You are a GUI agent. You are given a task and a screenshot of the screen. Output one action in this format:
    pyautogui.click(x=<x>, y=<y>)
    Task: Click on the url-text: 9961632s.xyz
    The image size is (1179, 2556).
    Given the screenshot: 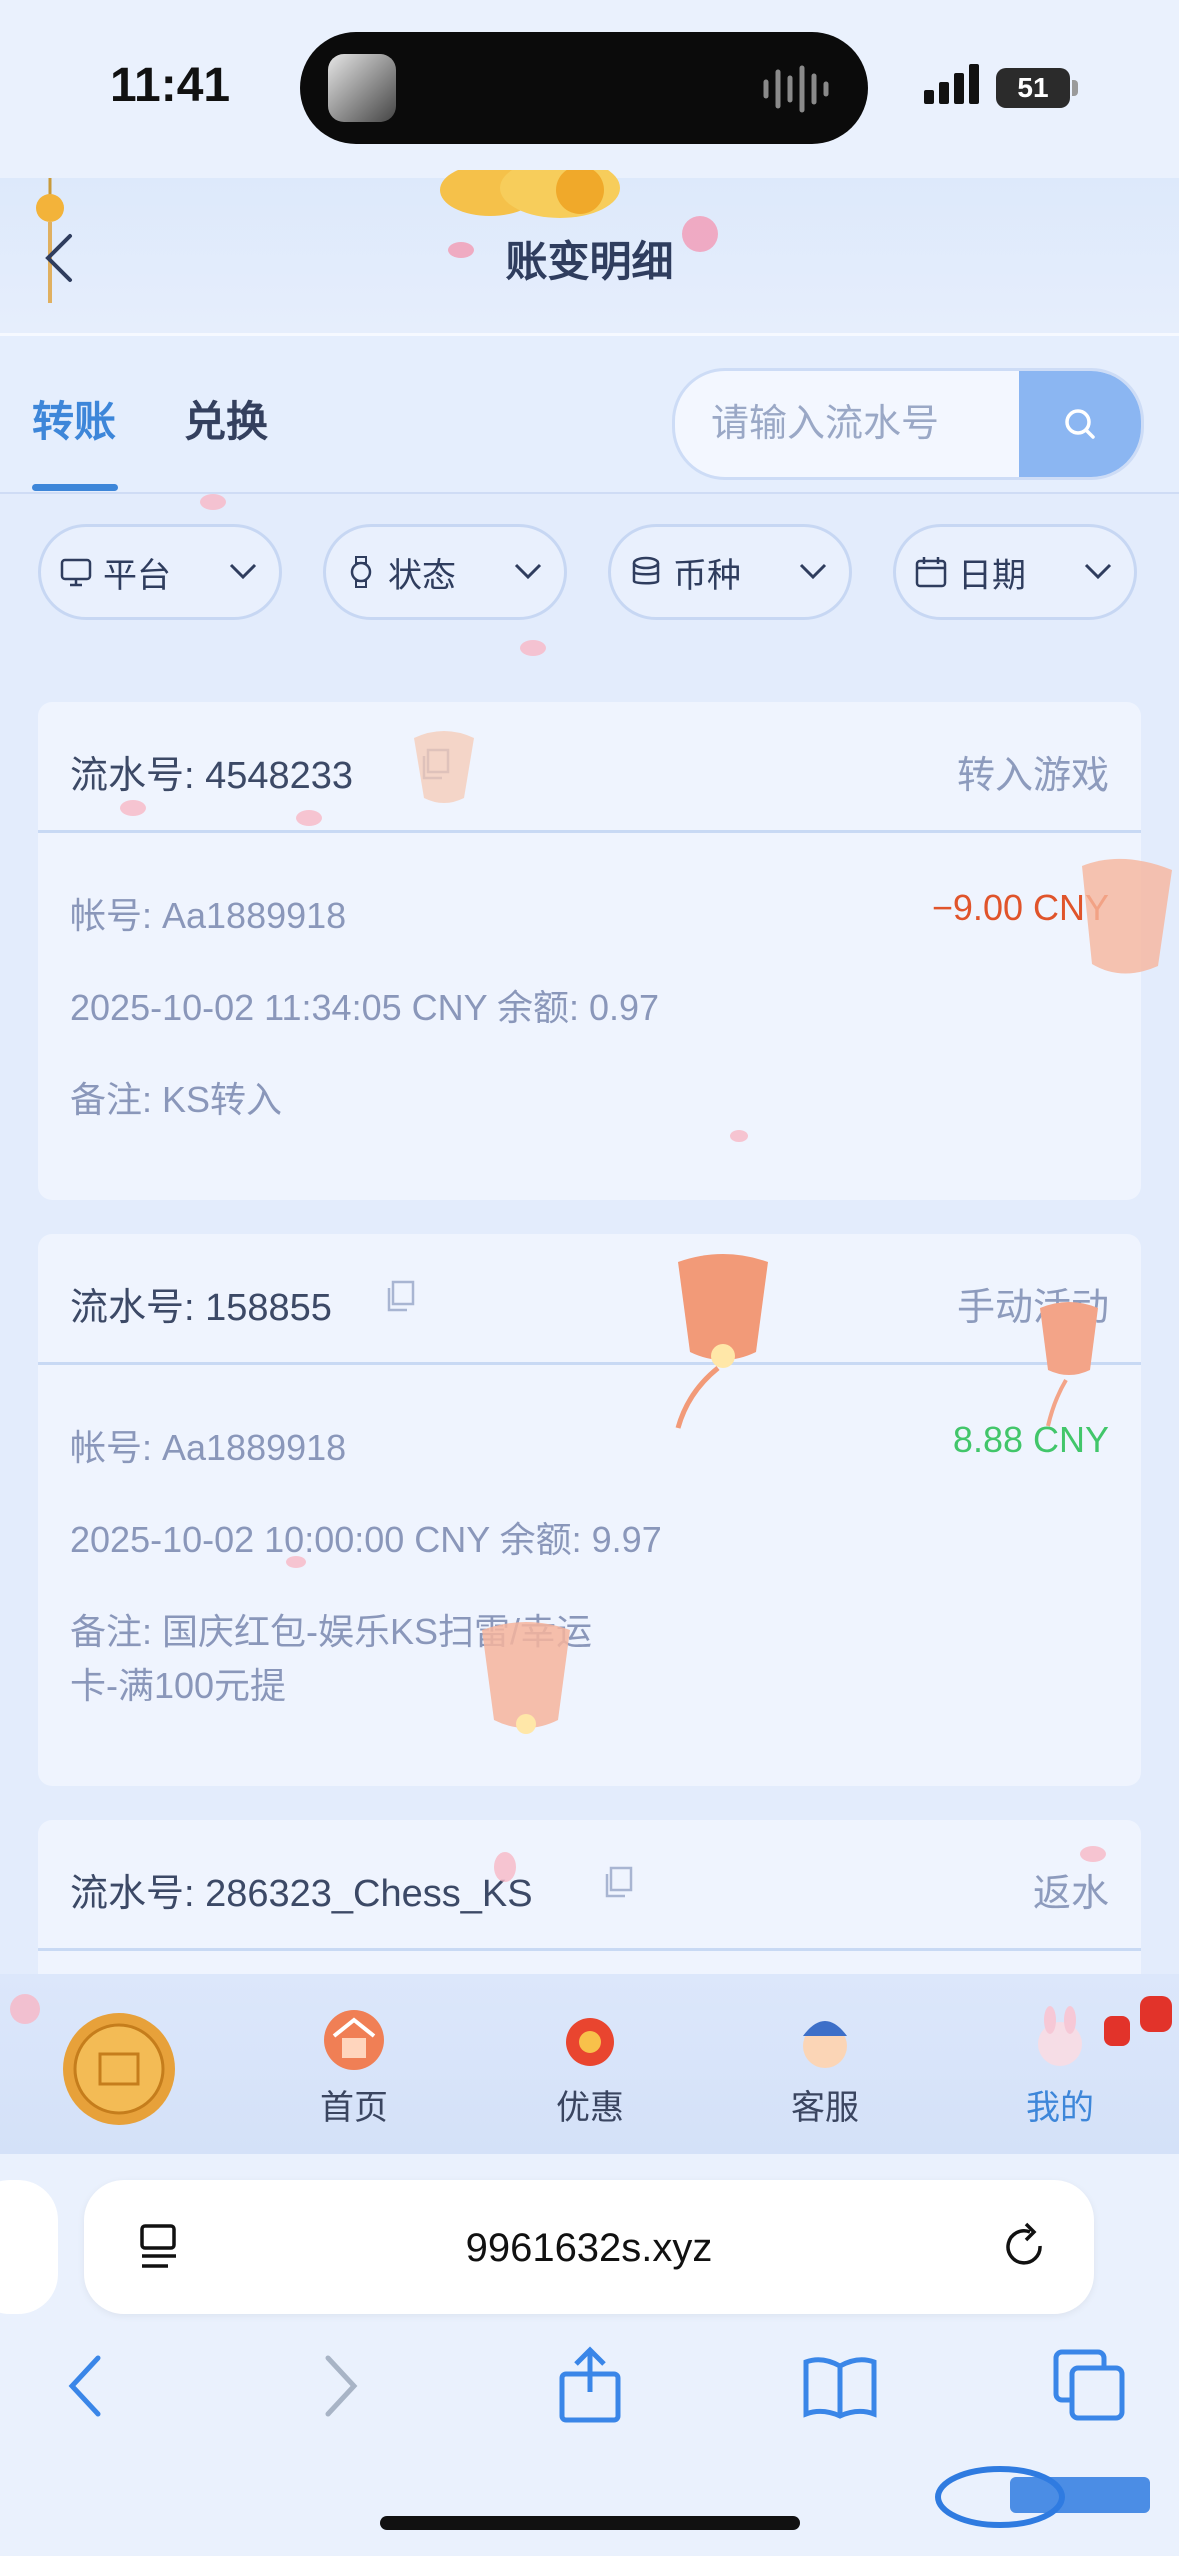 What is the action you would take?
    pyautogui.click(x=589, y=2248)
    